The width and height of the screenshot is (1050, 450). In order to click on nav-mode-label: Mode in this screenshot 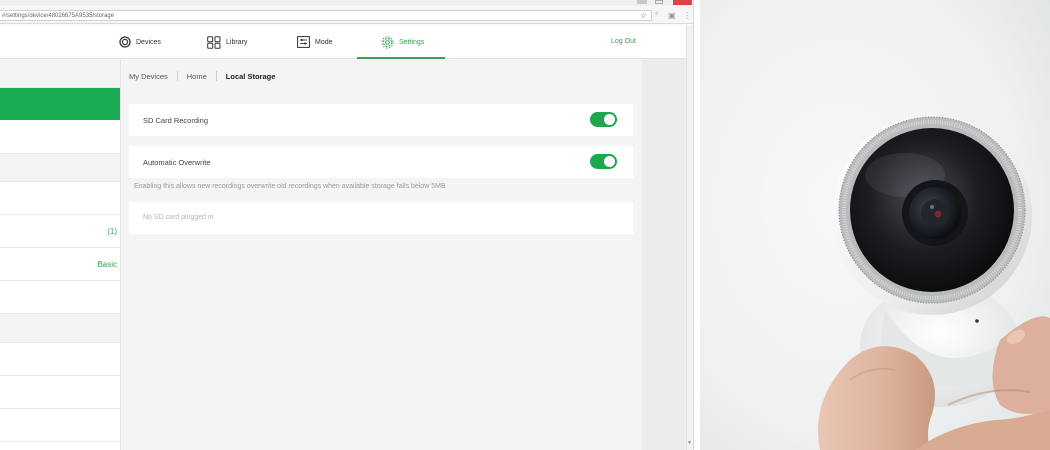, I will do `click(324, 42)`.